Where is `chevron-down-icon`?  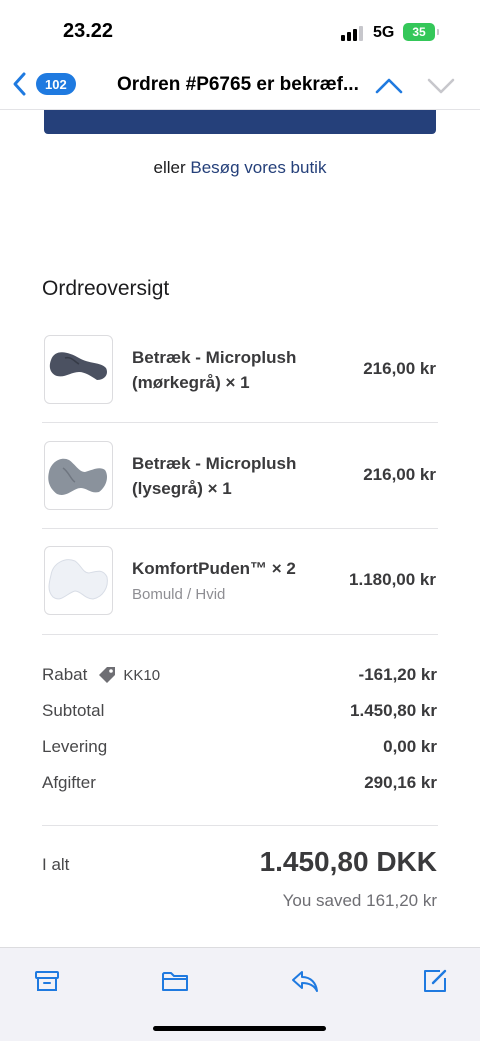 chevron-down-icon is located at coordinates (441, 86).